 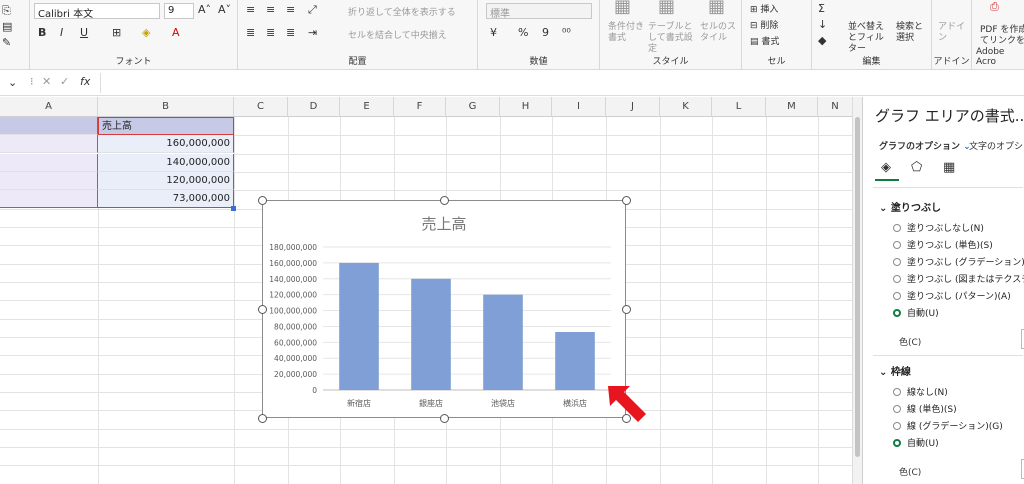 What do you see at coordinates (290, 33) in the screenshot?
I see `align-right-icon: ≣` at bounding box center [290, 33].